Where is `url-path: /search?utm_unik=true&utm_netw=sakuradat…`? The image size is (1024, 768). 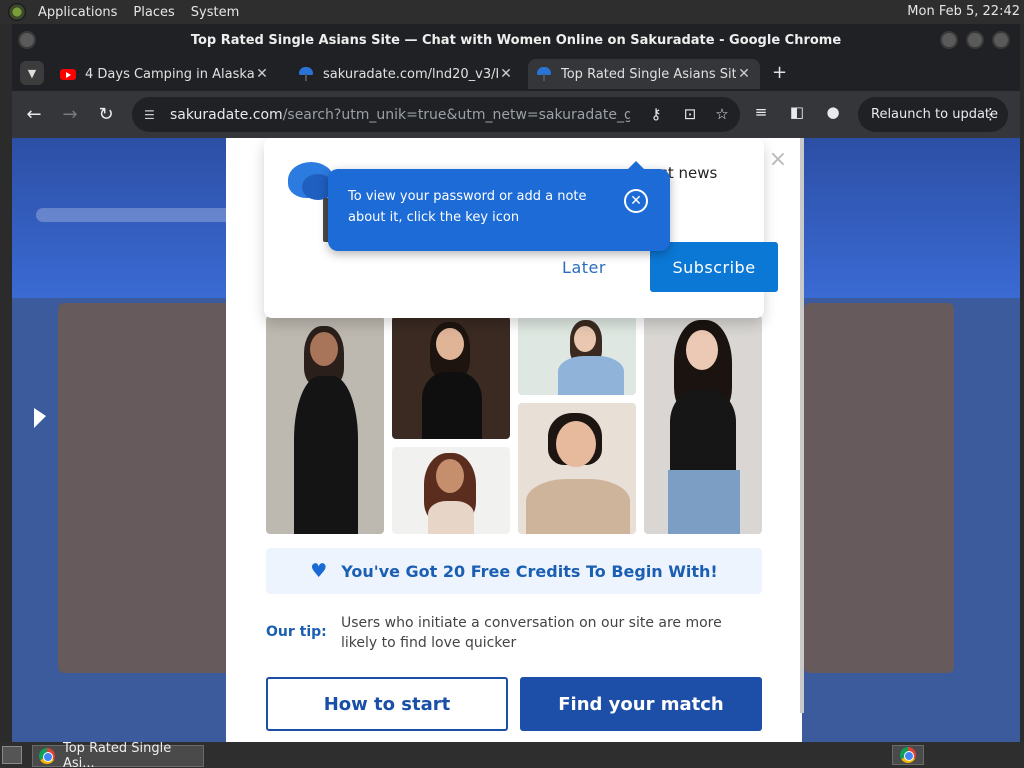 url-path: /search?utm_unik=true&utm_netw=sakuradat… is located at coordinates (456, 114).